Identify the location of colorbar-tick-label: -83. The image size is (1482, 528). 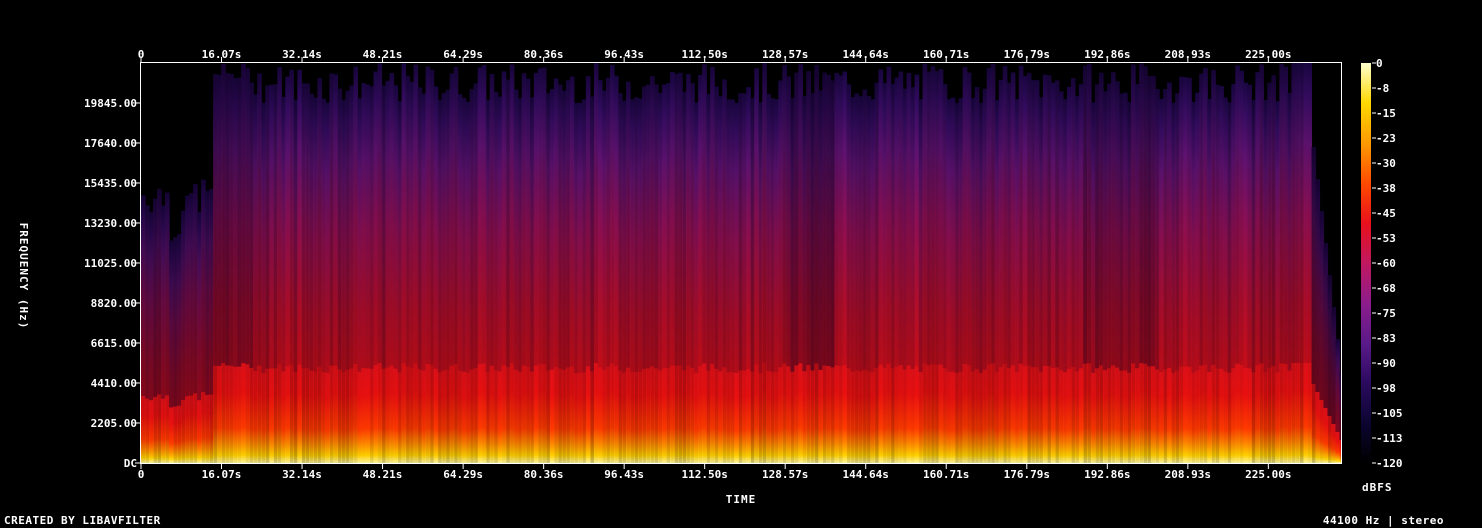
(1386, 338).